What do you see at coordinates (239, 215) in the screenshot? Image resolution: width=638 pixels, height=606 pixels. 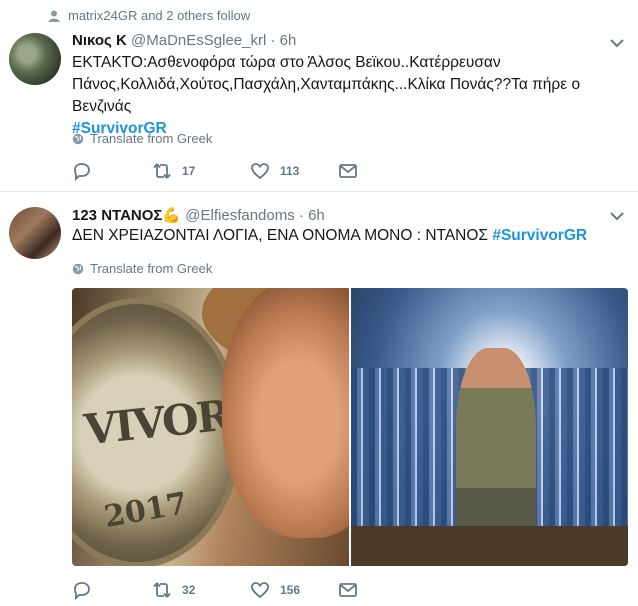 I see `author-handle: @Elfiesfandoms` at bounding box center [239, 215].